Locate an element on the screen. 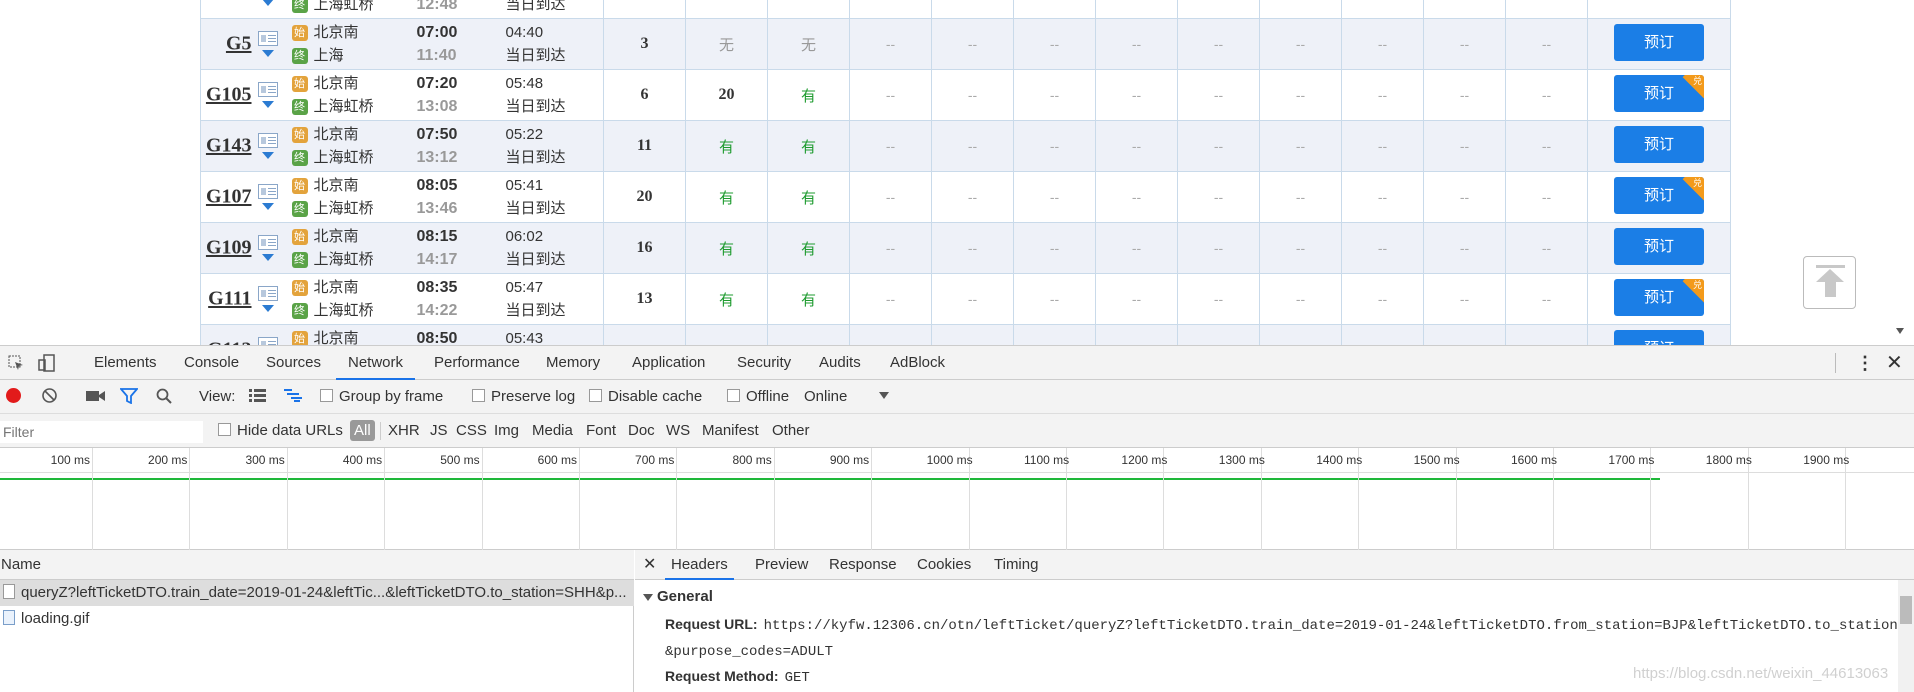 This screenshot has height=692, width=1914. disable-cache-checkbox: Disable cache is located at coordinates (645, 397).